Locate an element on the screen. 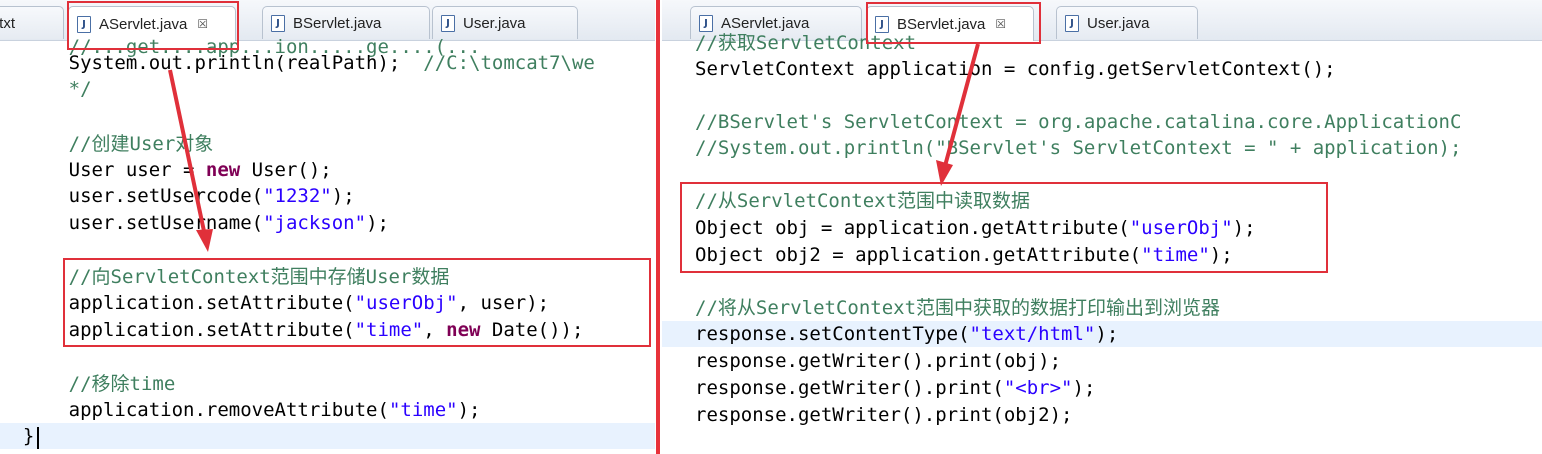 Image resolution: width=1542 pixels, height=454 pixels. code-line: application.removeAttribute("time"); is located at coordinates (240, 410).